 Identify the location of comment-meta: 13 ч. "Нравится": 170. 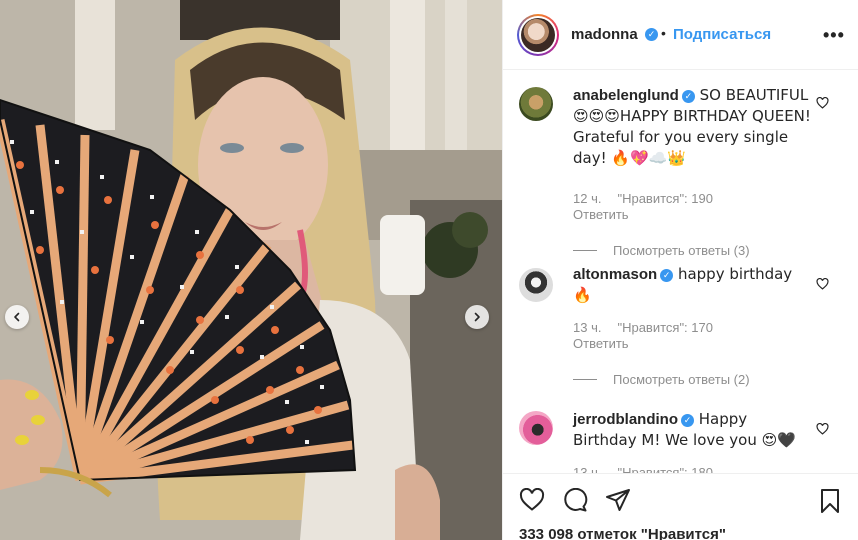
(651, 327).